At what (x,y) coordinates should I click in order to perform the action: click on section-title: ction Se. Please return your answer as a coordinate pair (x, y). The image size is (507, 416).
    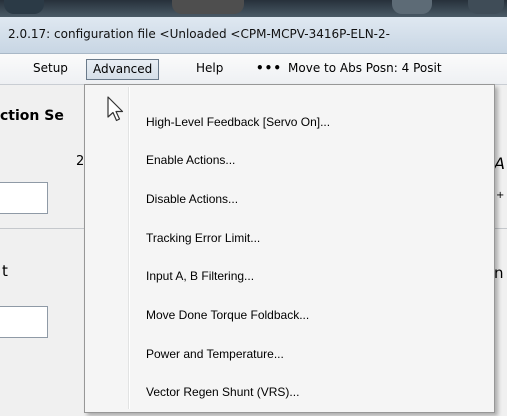
    Looking at the image, I should click on (32, 116).